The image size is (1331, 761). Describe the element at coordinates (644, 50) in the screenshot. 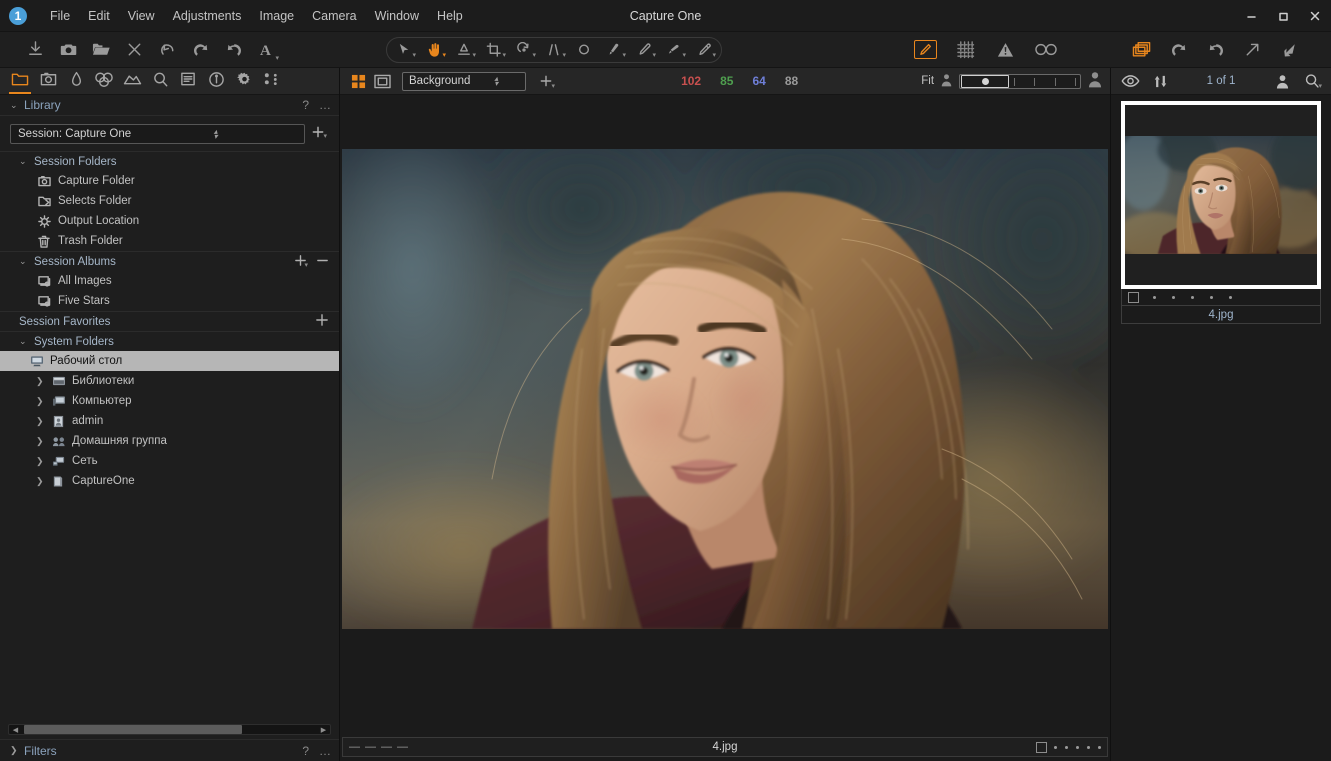

I see `erase-mask-brush-icon: ▾` at that location.